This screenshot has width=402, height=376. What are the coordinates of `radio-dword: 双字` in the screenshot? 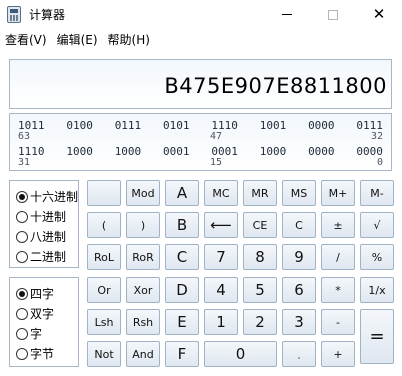 It's located at (35, 313).